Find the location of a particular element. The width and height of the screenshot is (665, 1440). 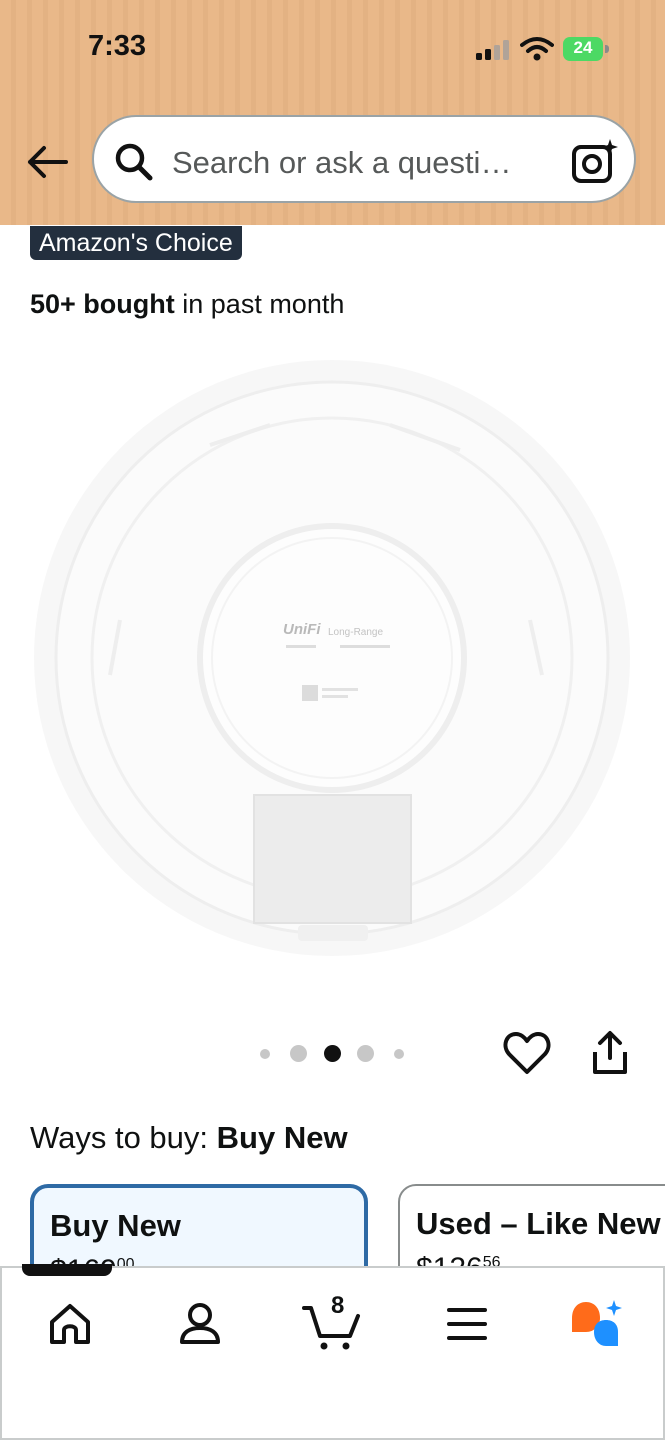

ways-to-buy: Ways to buy: Buy New is located at coordinates (189, 1138).